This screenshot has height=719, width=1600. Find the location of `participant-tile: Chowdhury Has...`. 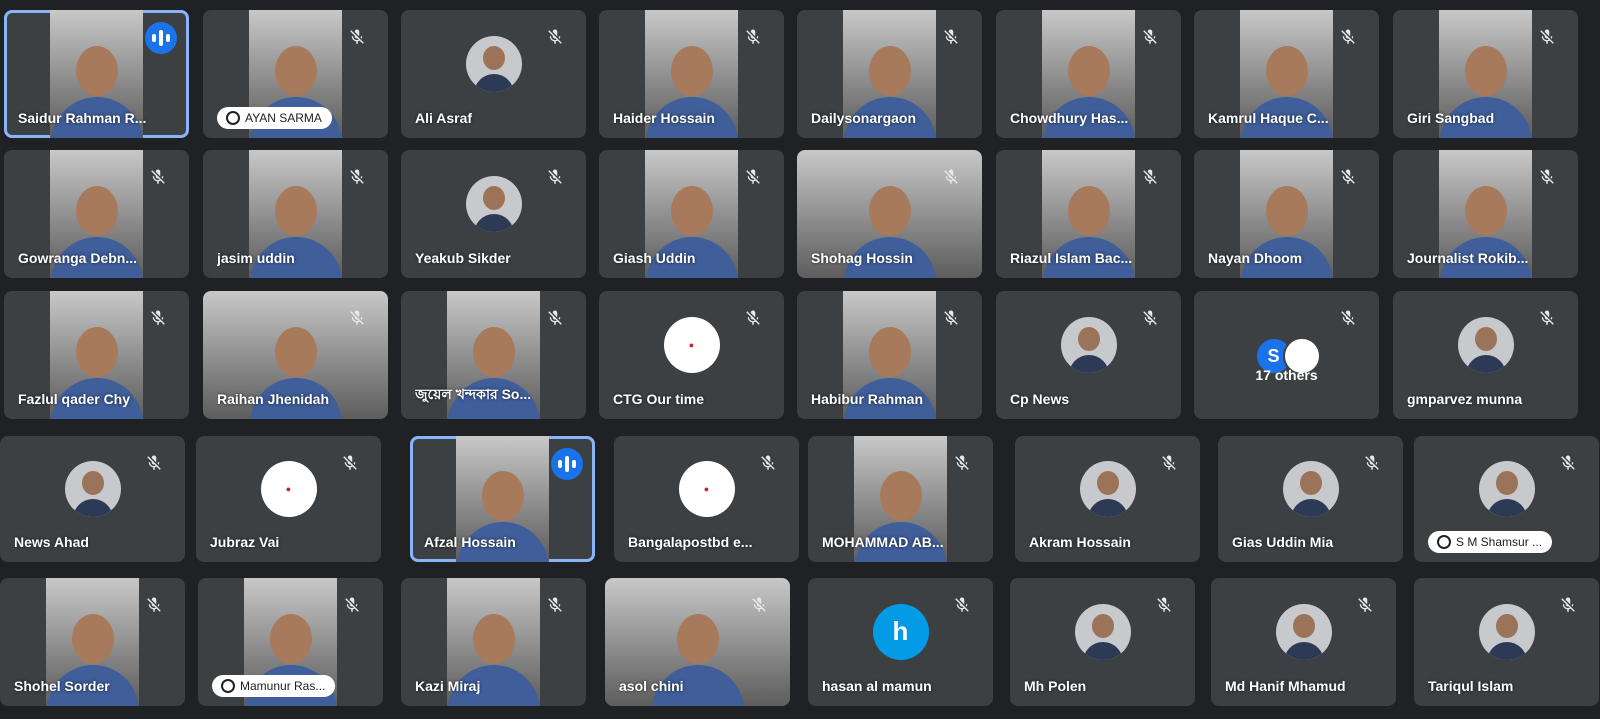

participant-tile: Chowdhury Has... is located at coordinates (1088, 74).